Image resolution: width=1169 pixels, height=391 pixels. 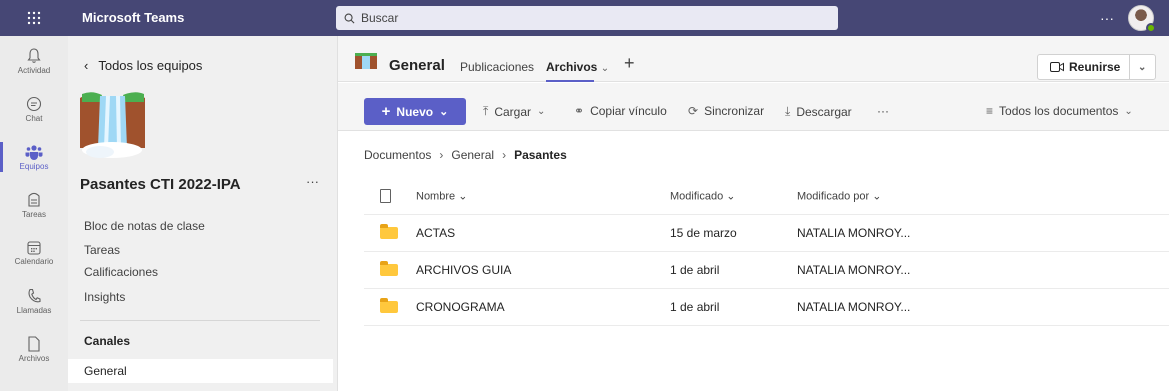 I want to click on search-input: Buscar, so click(x=587, y=18).